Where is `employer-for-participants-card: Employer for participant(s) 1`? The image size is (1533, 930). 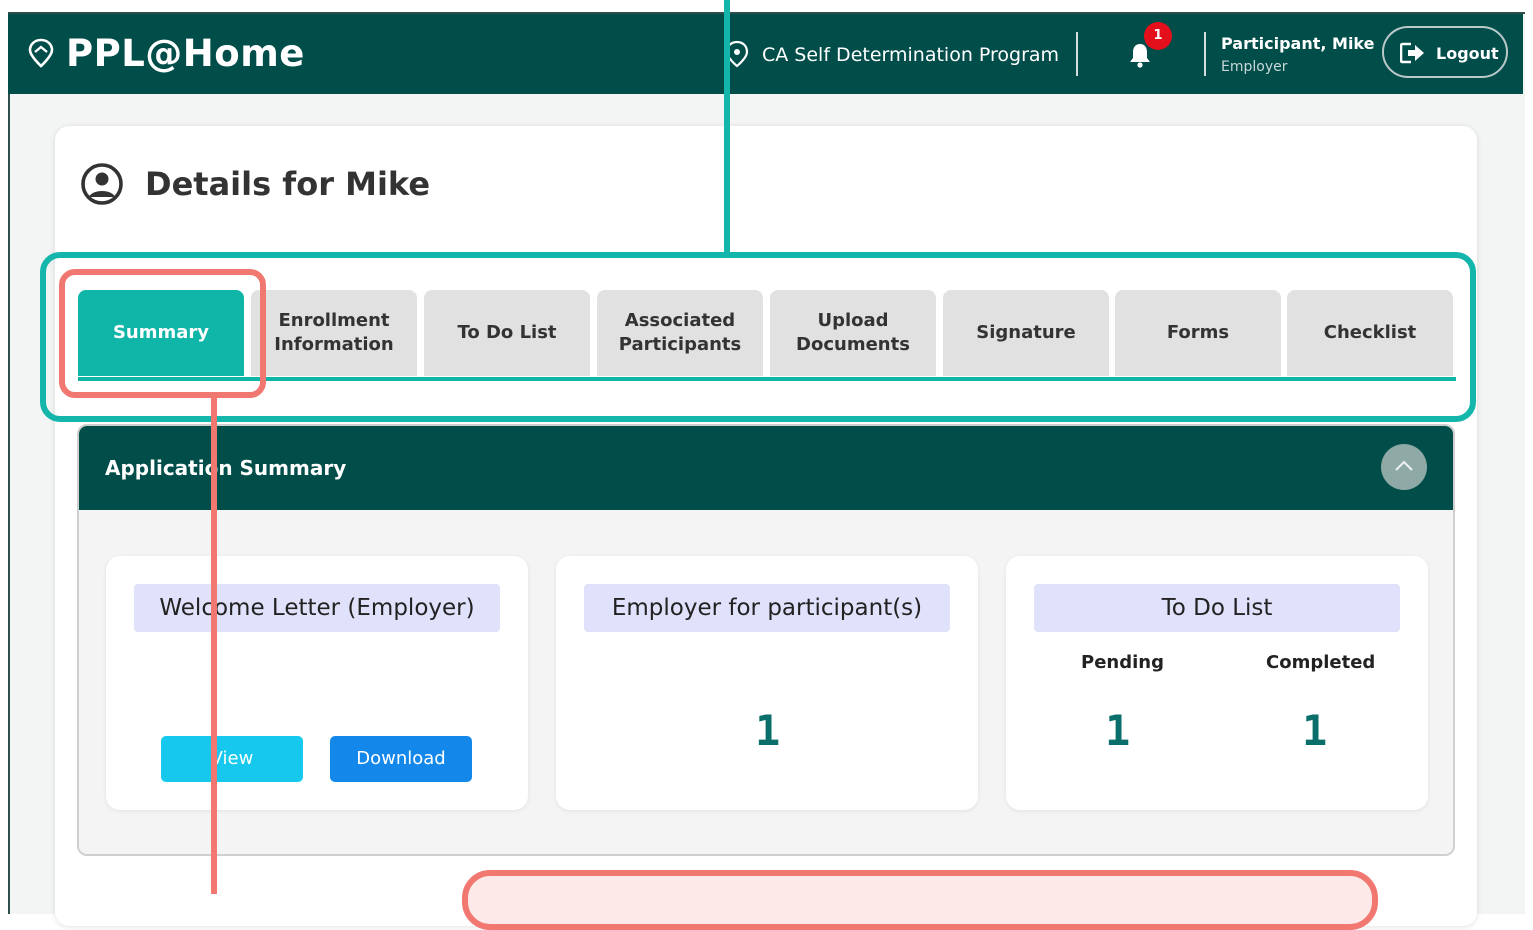 employer-for-participants-card: Employer for participant(s) 1 is located at coordinates (767, 683).